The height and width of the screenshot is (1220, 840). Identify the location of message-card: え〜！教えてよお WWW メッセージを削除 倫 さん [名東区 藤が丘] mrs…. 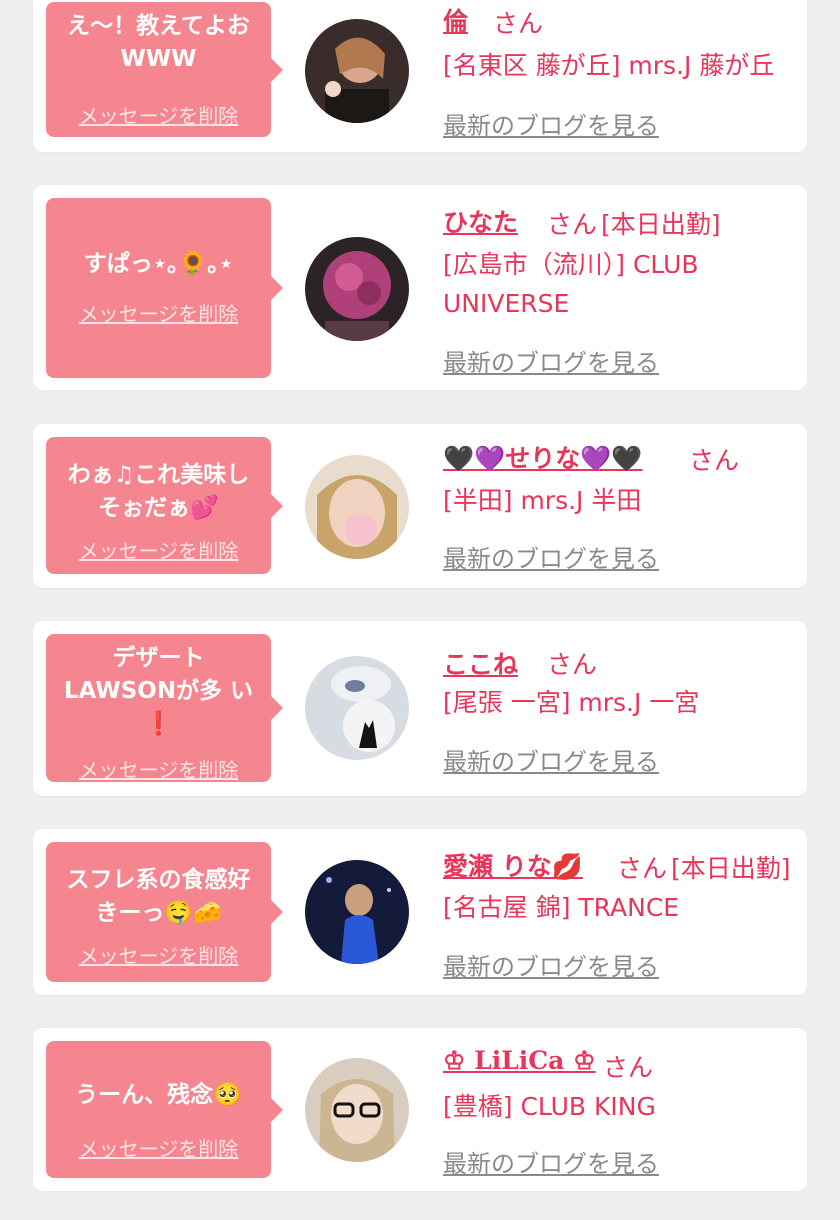
(420, 76).